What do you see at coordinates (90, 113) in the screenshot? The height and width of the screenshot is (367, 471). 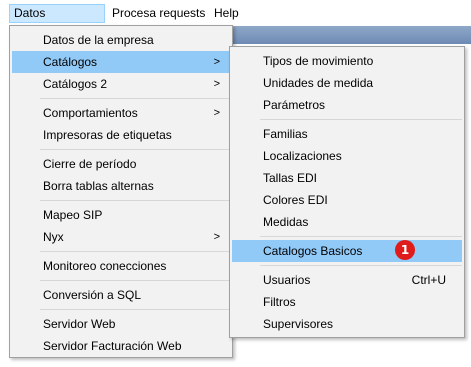 I see `menu-item-label: Comportamientos` at bounding box center [90, 113].